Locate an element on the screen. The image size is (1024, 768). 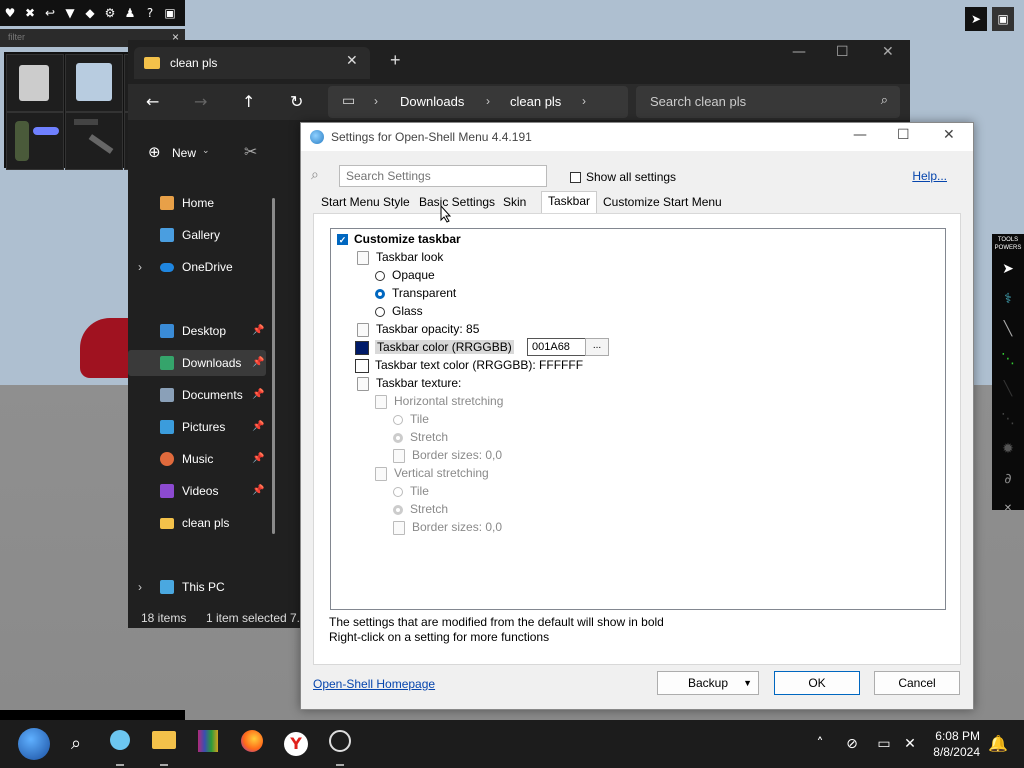
glass-option: Glass is located at coordinates (399, 311).